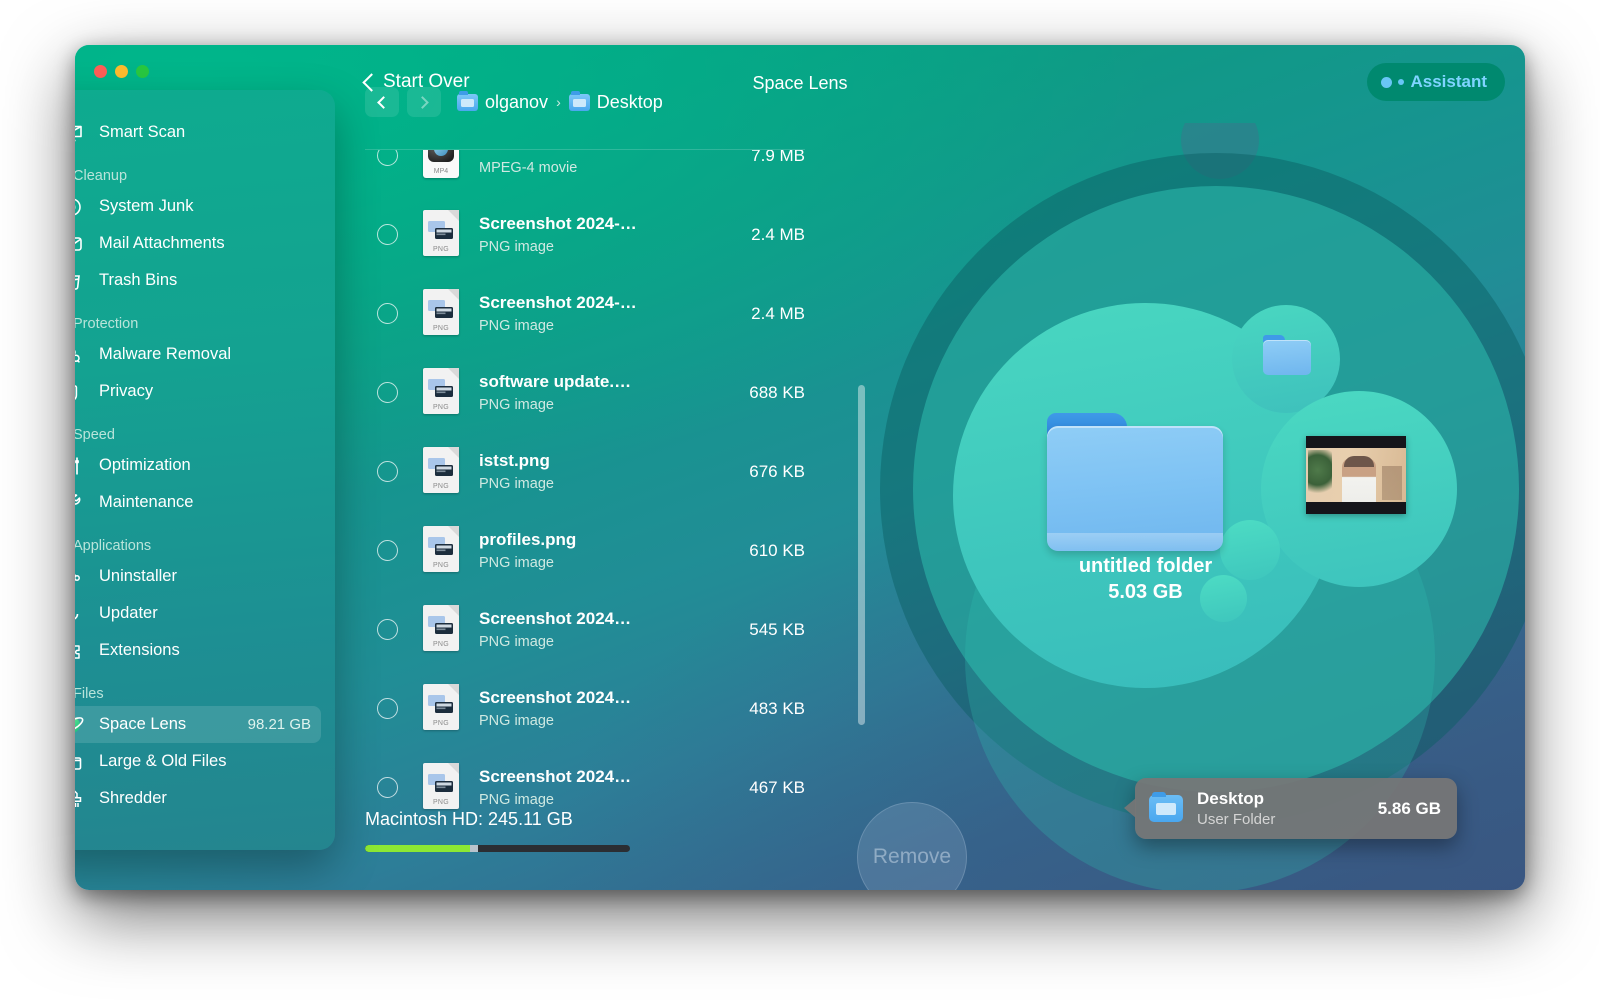 The height and width of the screenshot is (1006, 1600). I want to click on breadcrumb: olganov › Desktop, so click(514, 102).